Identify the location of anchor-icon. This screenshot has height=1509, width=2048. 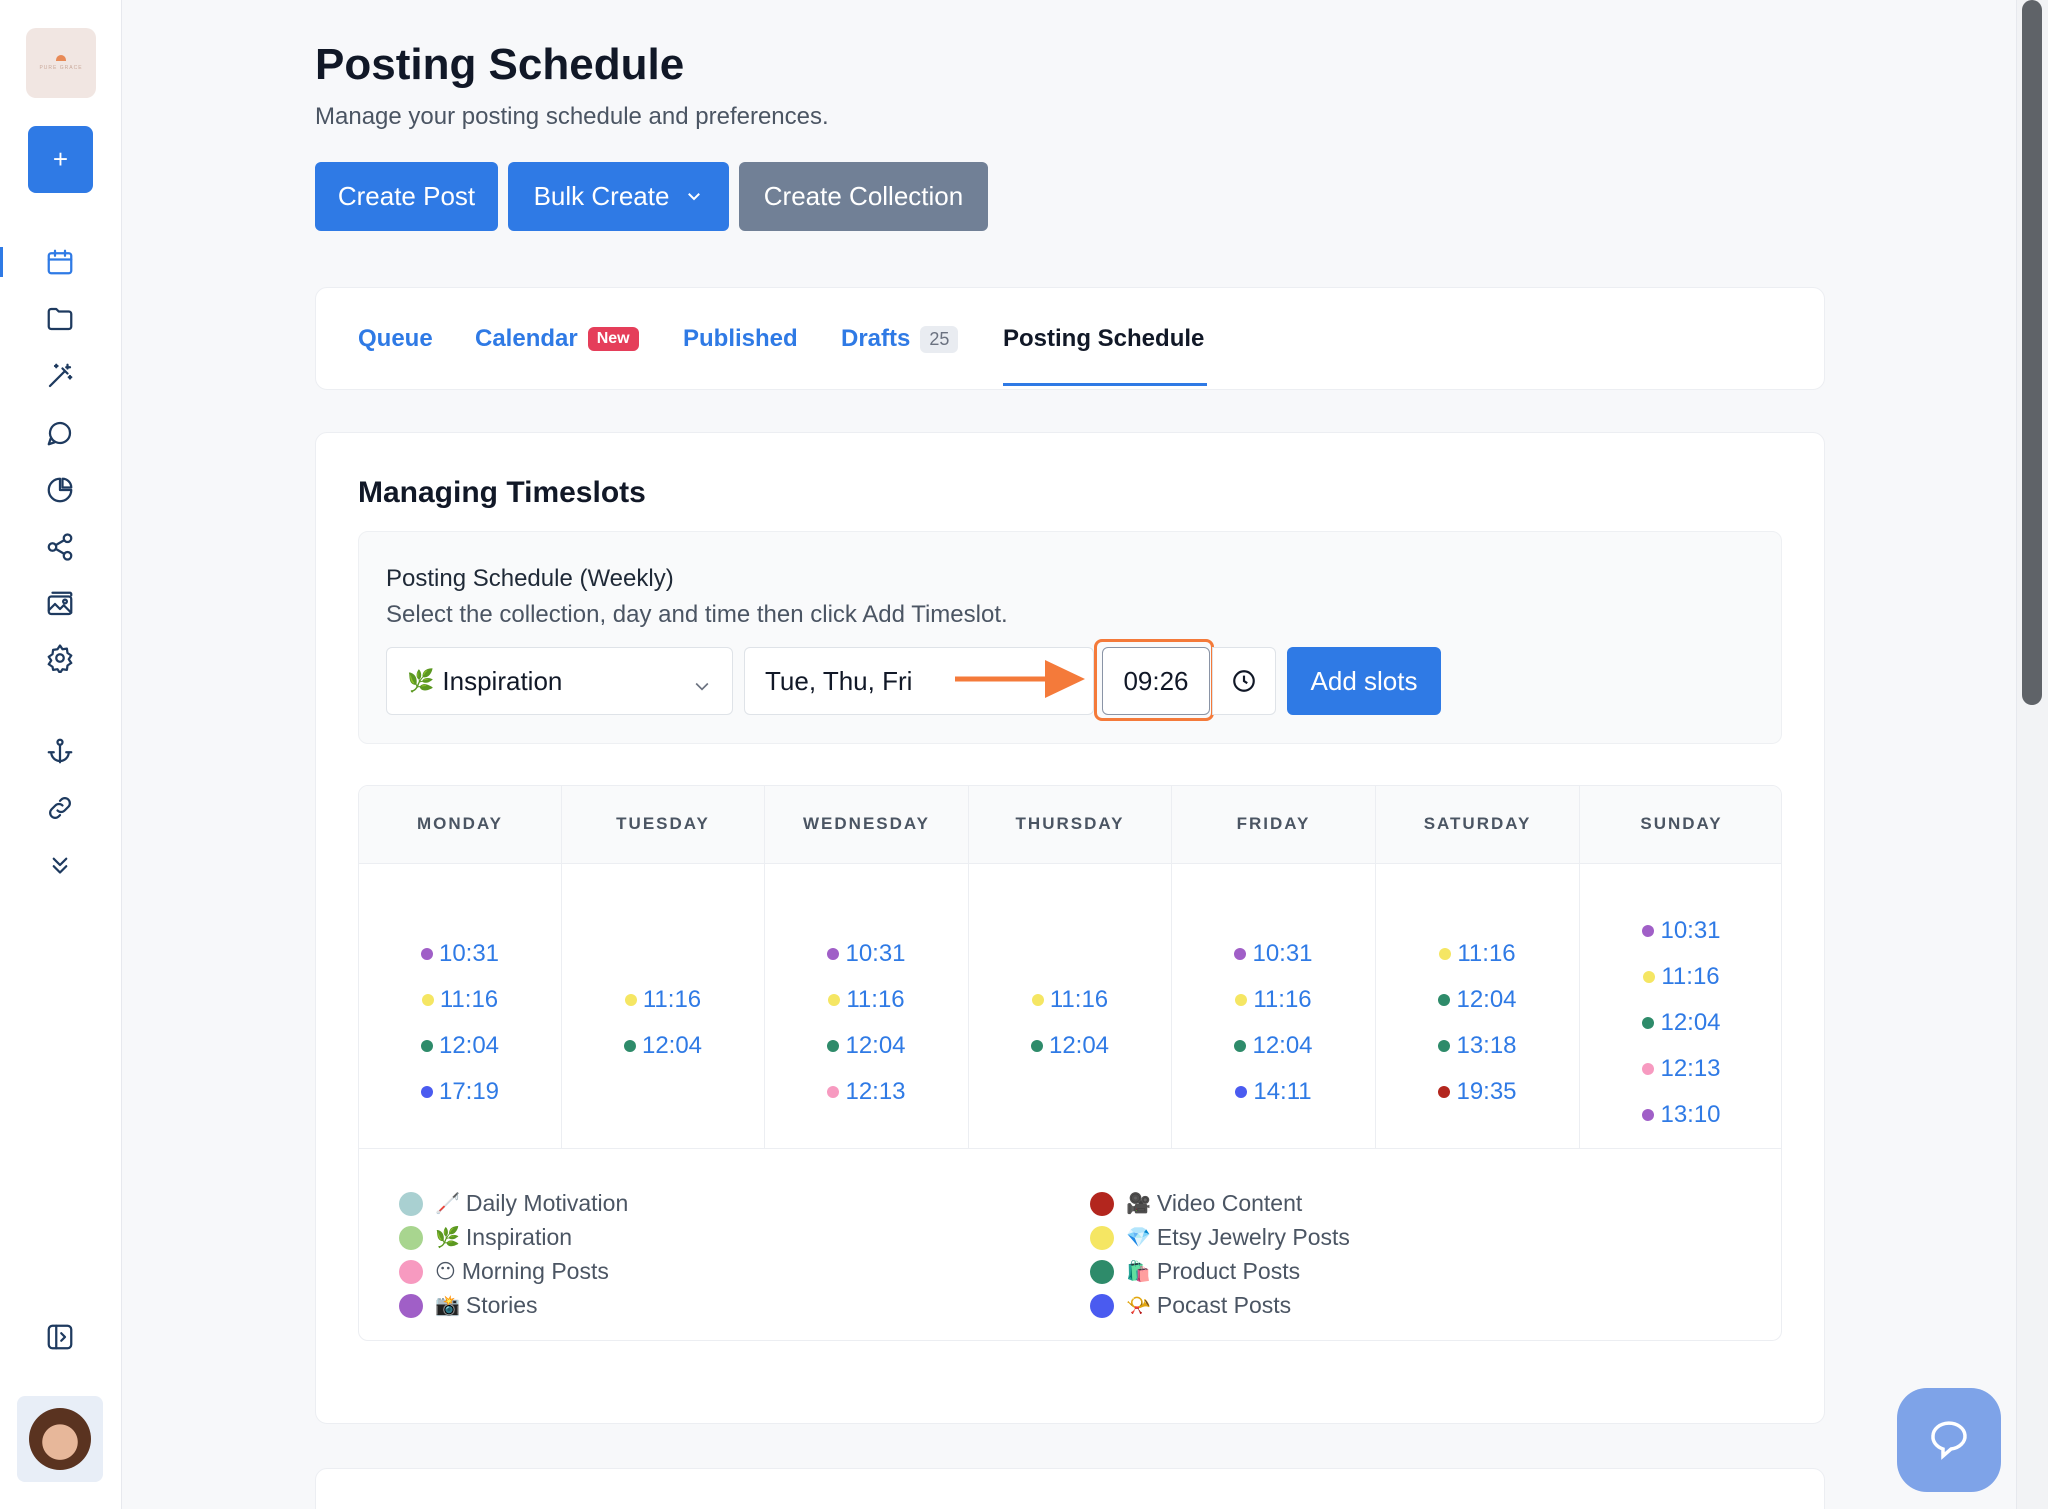
(60, 751).